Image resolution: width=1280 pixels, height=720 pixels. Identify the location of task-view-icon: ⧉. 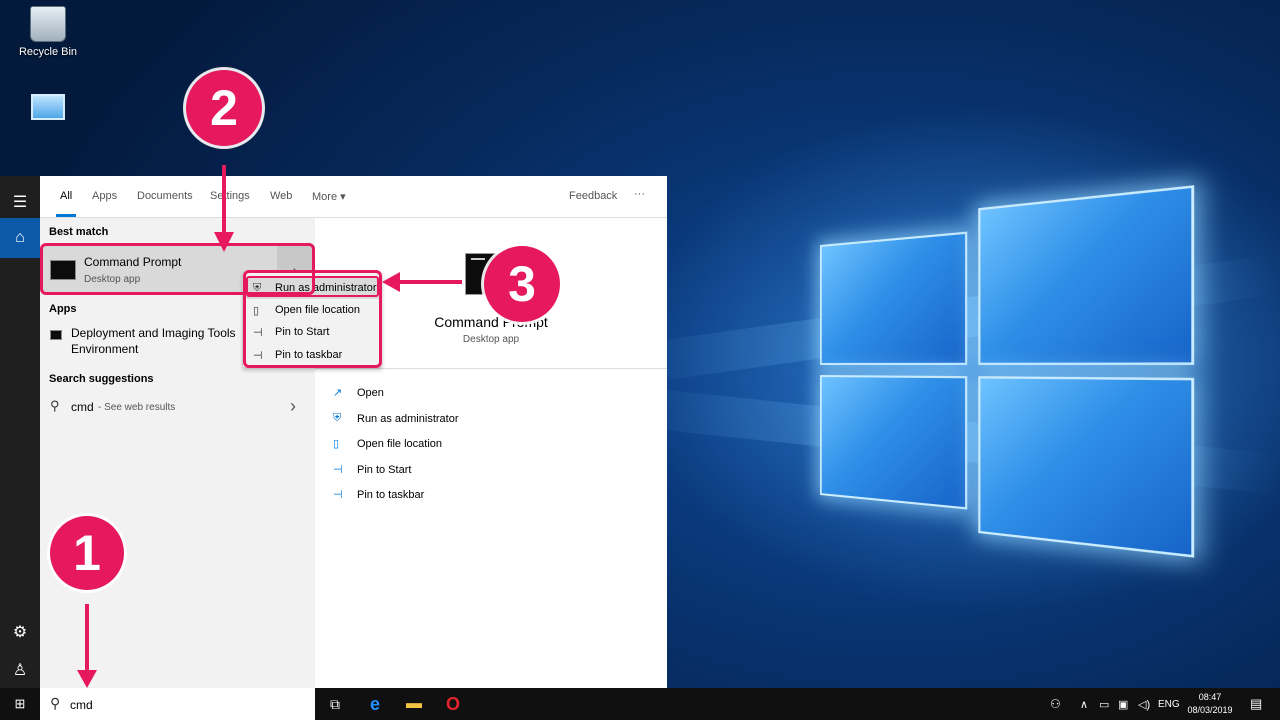
(335, 703).